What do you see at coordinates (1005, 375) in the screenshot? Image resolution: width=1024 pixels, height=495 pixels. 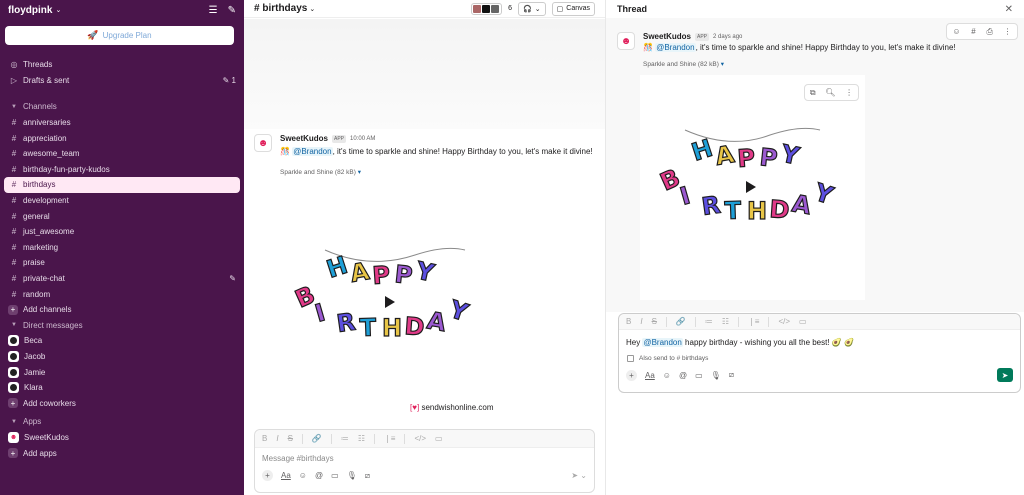 I see `send-button: ➤` at bounding box center [1005, 375].